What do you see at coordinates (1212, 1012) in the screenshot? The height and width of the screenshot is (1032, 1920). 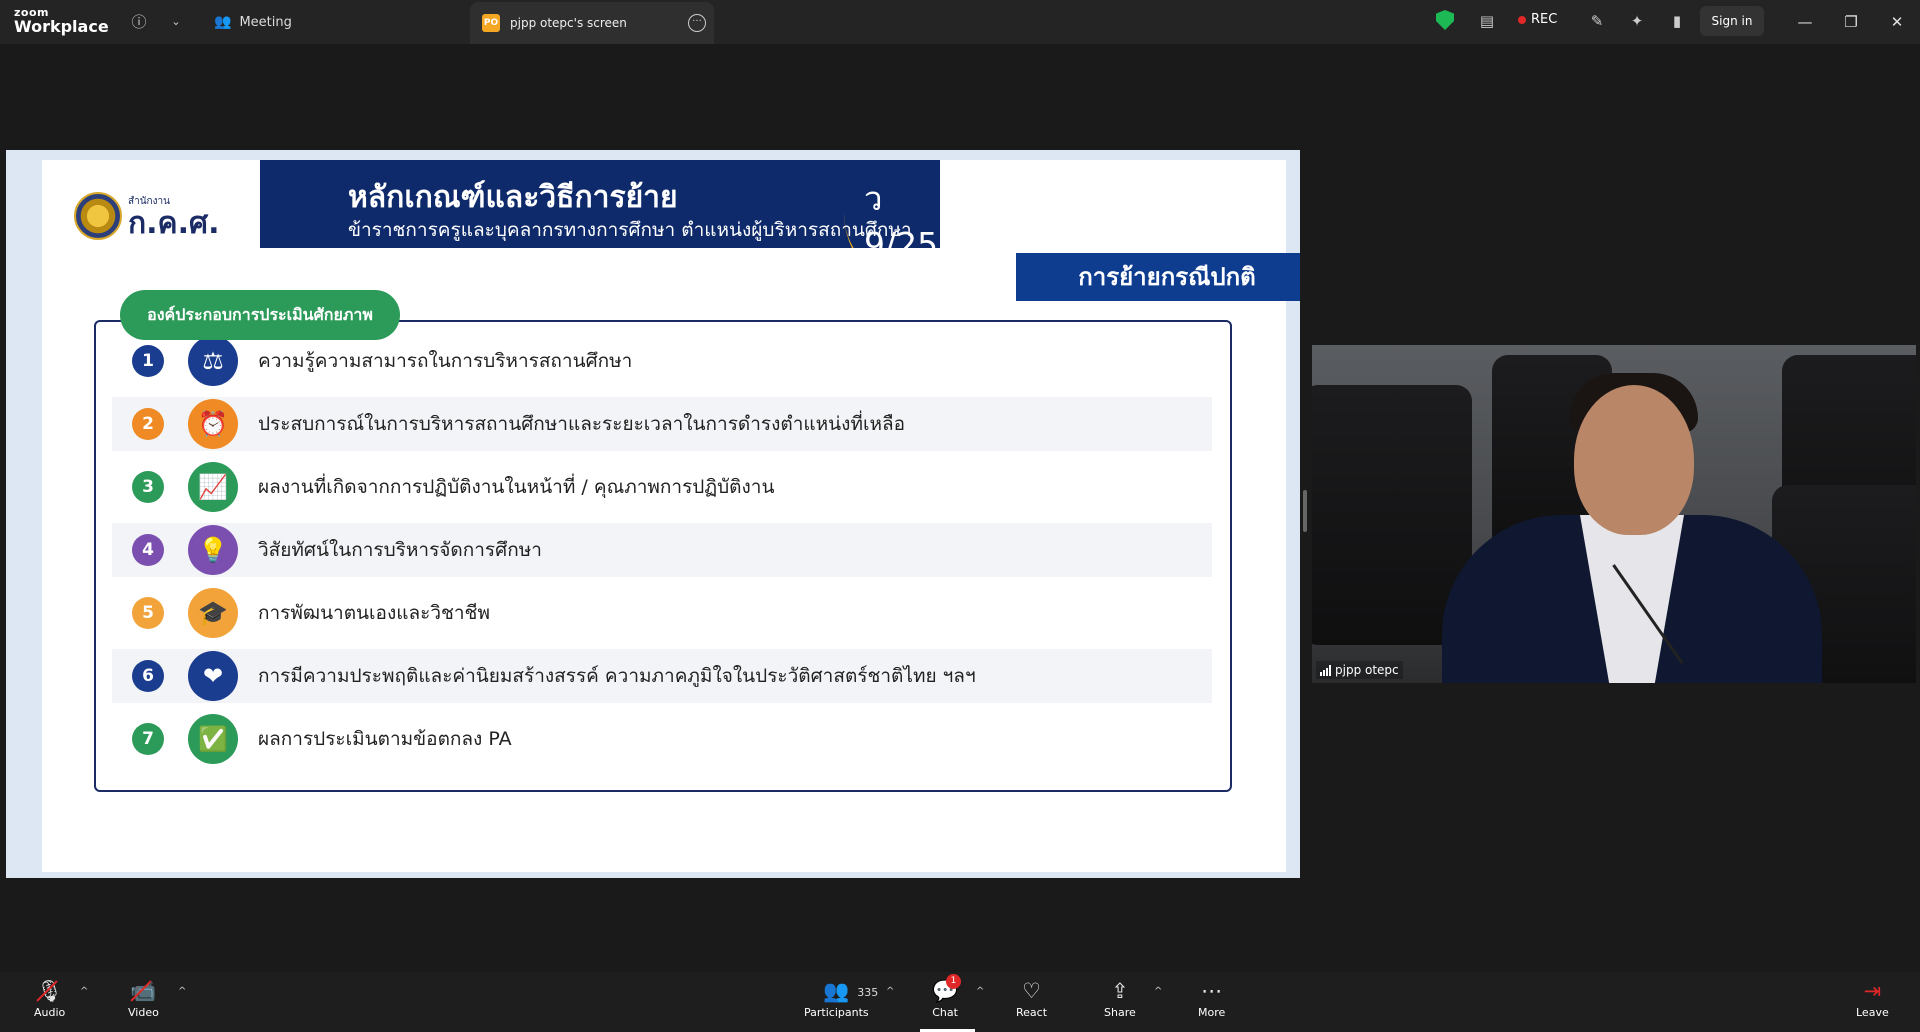 I see `more-label: More` at bounding box center [1212, 1012].